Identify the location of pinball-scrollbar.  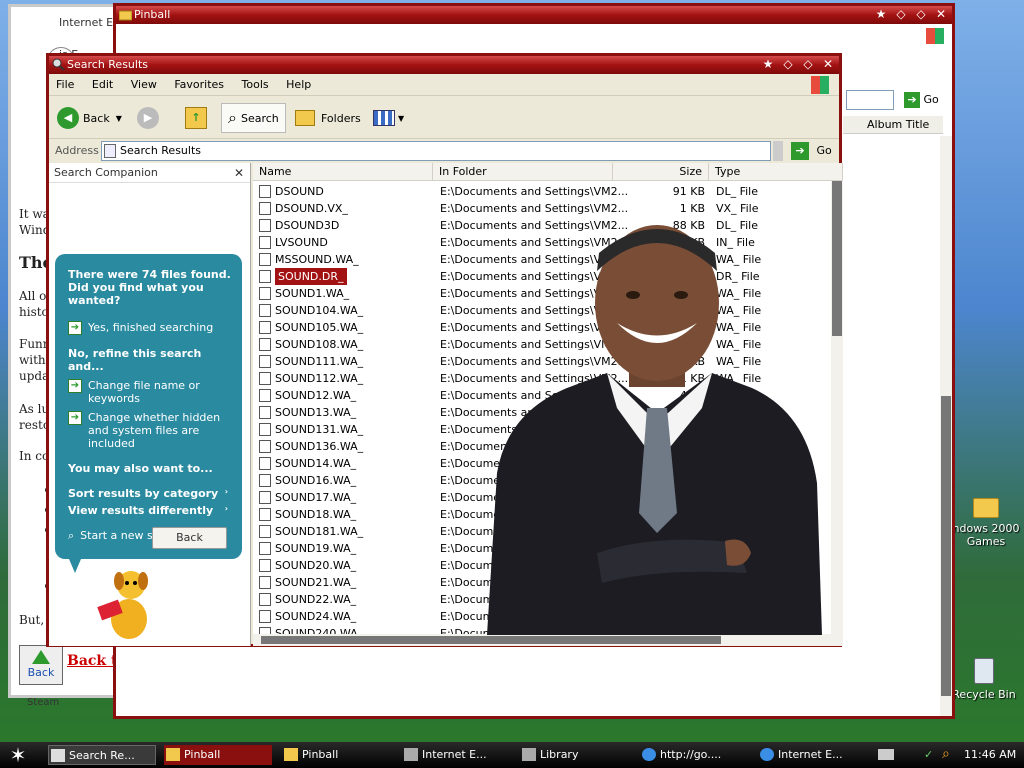
(946, 426).